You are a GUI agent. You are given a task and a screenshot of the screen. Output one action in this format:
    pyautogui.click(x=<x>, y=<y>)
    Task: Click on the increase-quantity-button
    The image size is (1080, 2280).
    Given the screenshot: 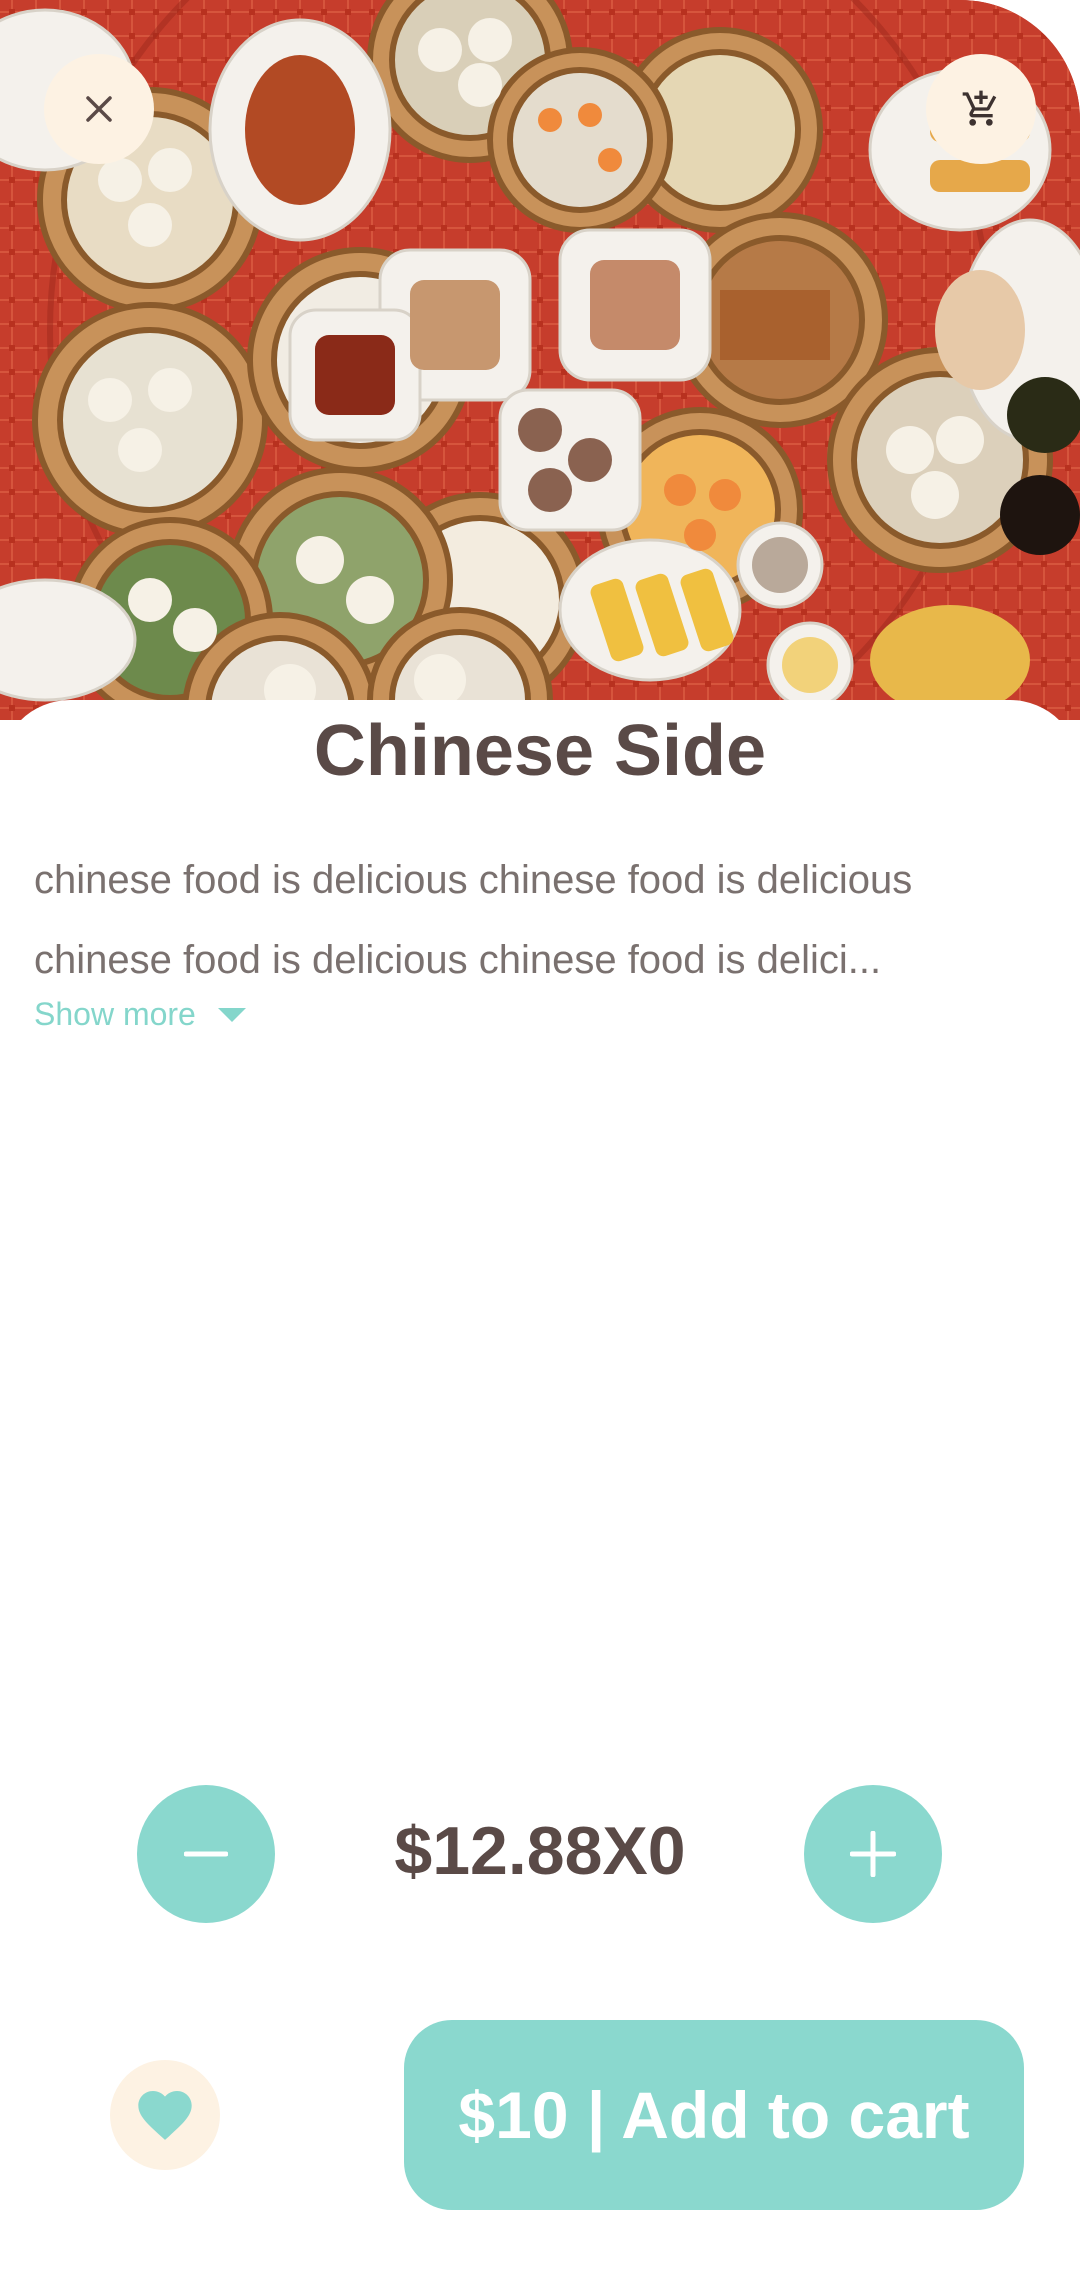 What is the action you would take?
    pyautogui.click(x=873, y=1854)
    